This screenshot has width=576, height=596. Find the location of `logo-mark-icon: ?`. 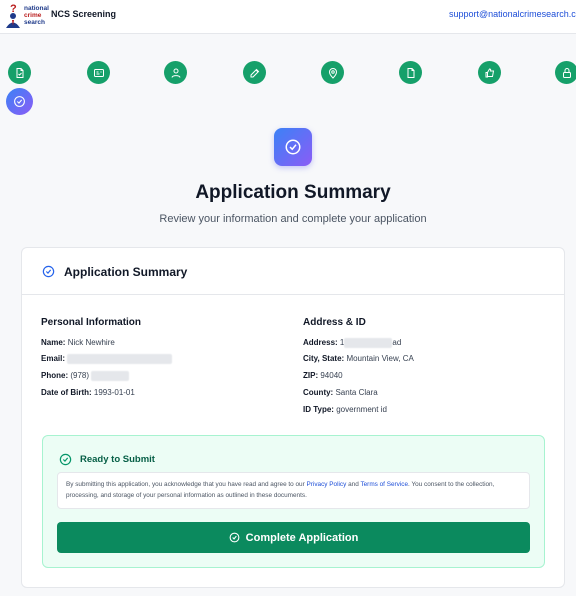

logo-mark-icon: ? is located at coordinates (13, 15).